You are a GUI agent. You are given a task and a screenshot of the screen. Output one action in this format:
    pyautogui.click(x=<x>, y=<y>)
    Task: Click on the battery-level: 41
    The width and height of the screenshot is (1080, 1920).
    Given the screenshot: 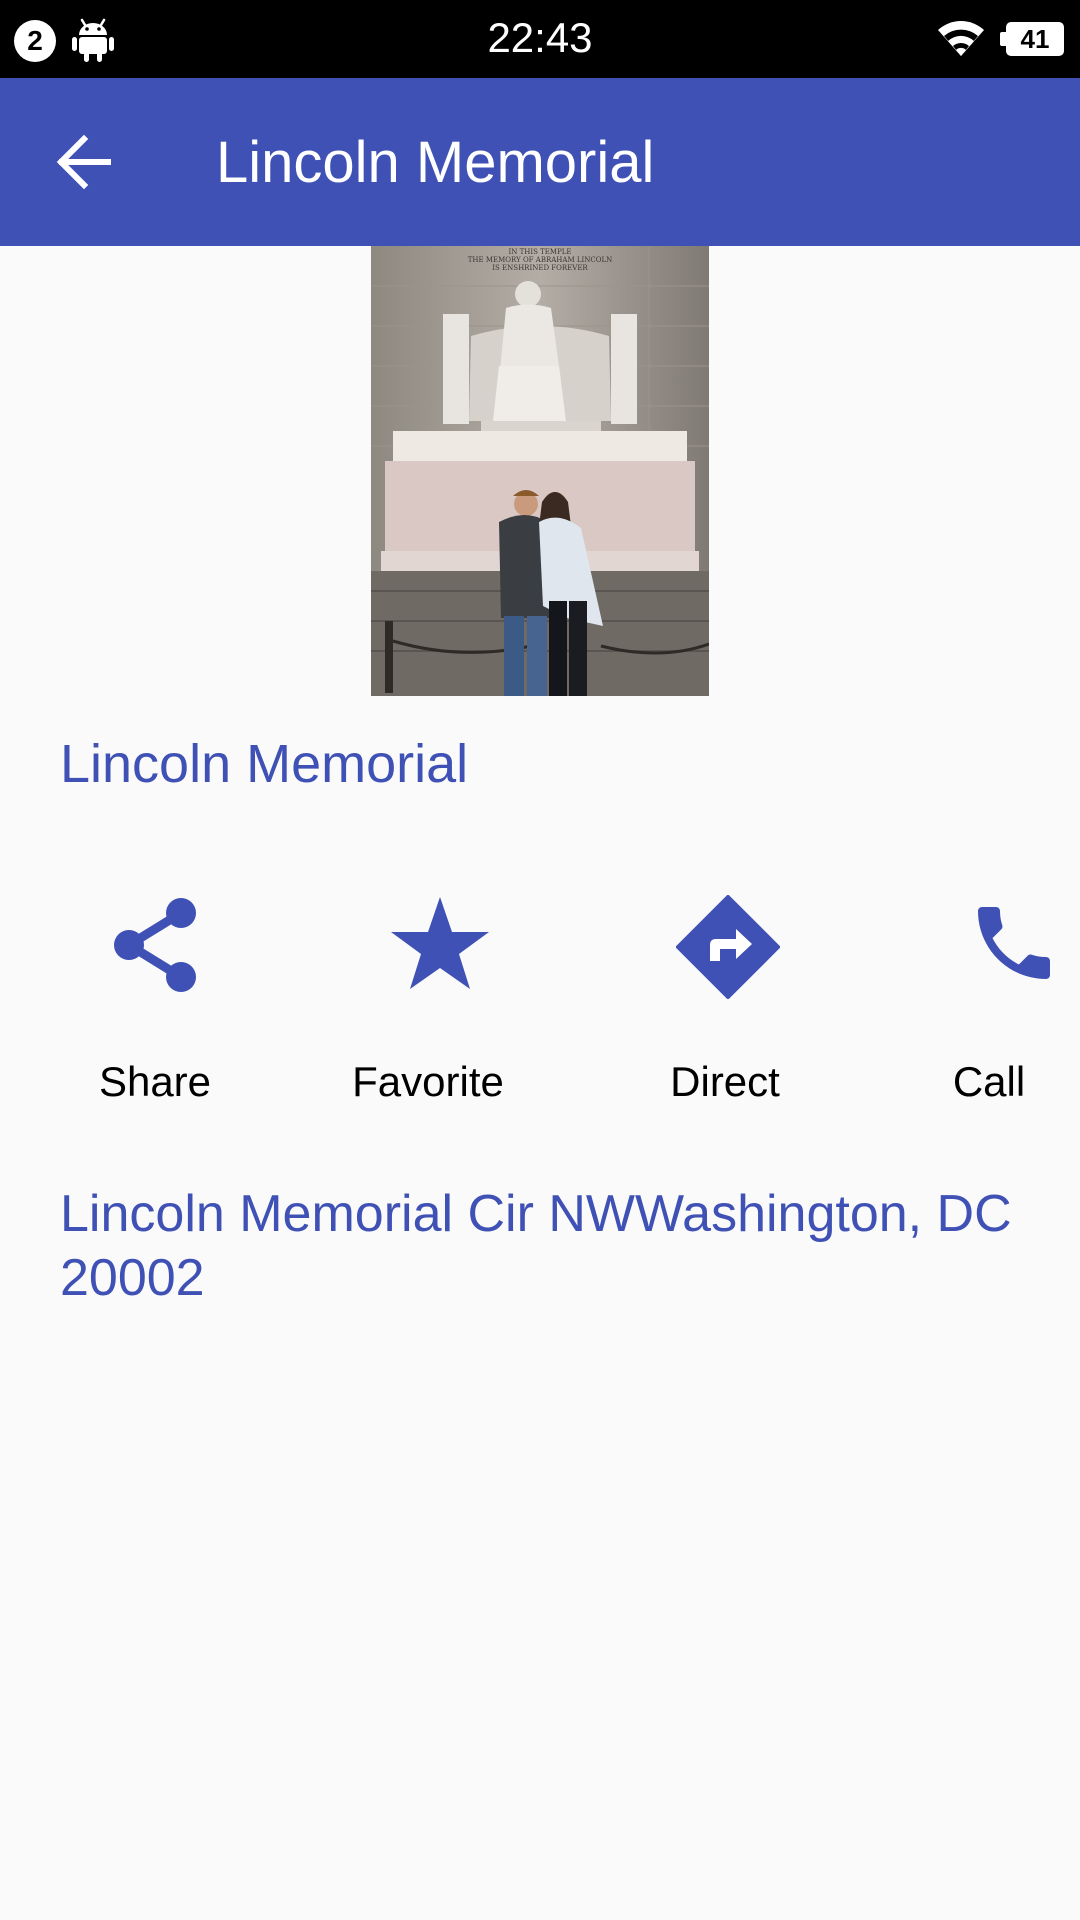 What is the action you would take?
    pyautogui.click(x=1035, y=39)
    